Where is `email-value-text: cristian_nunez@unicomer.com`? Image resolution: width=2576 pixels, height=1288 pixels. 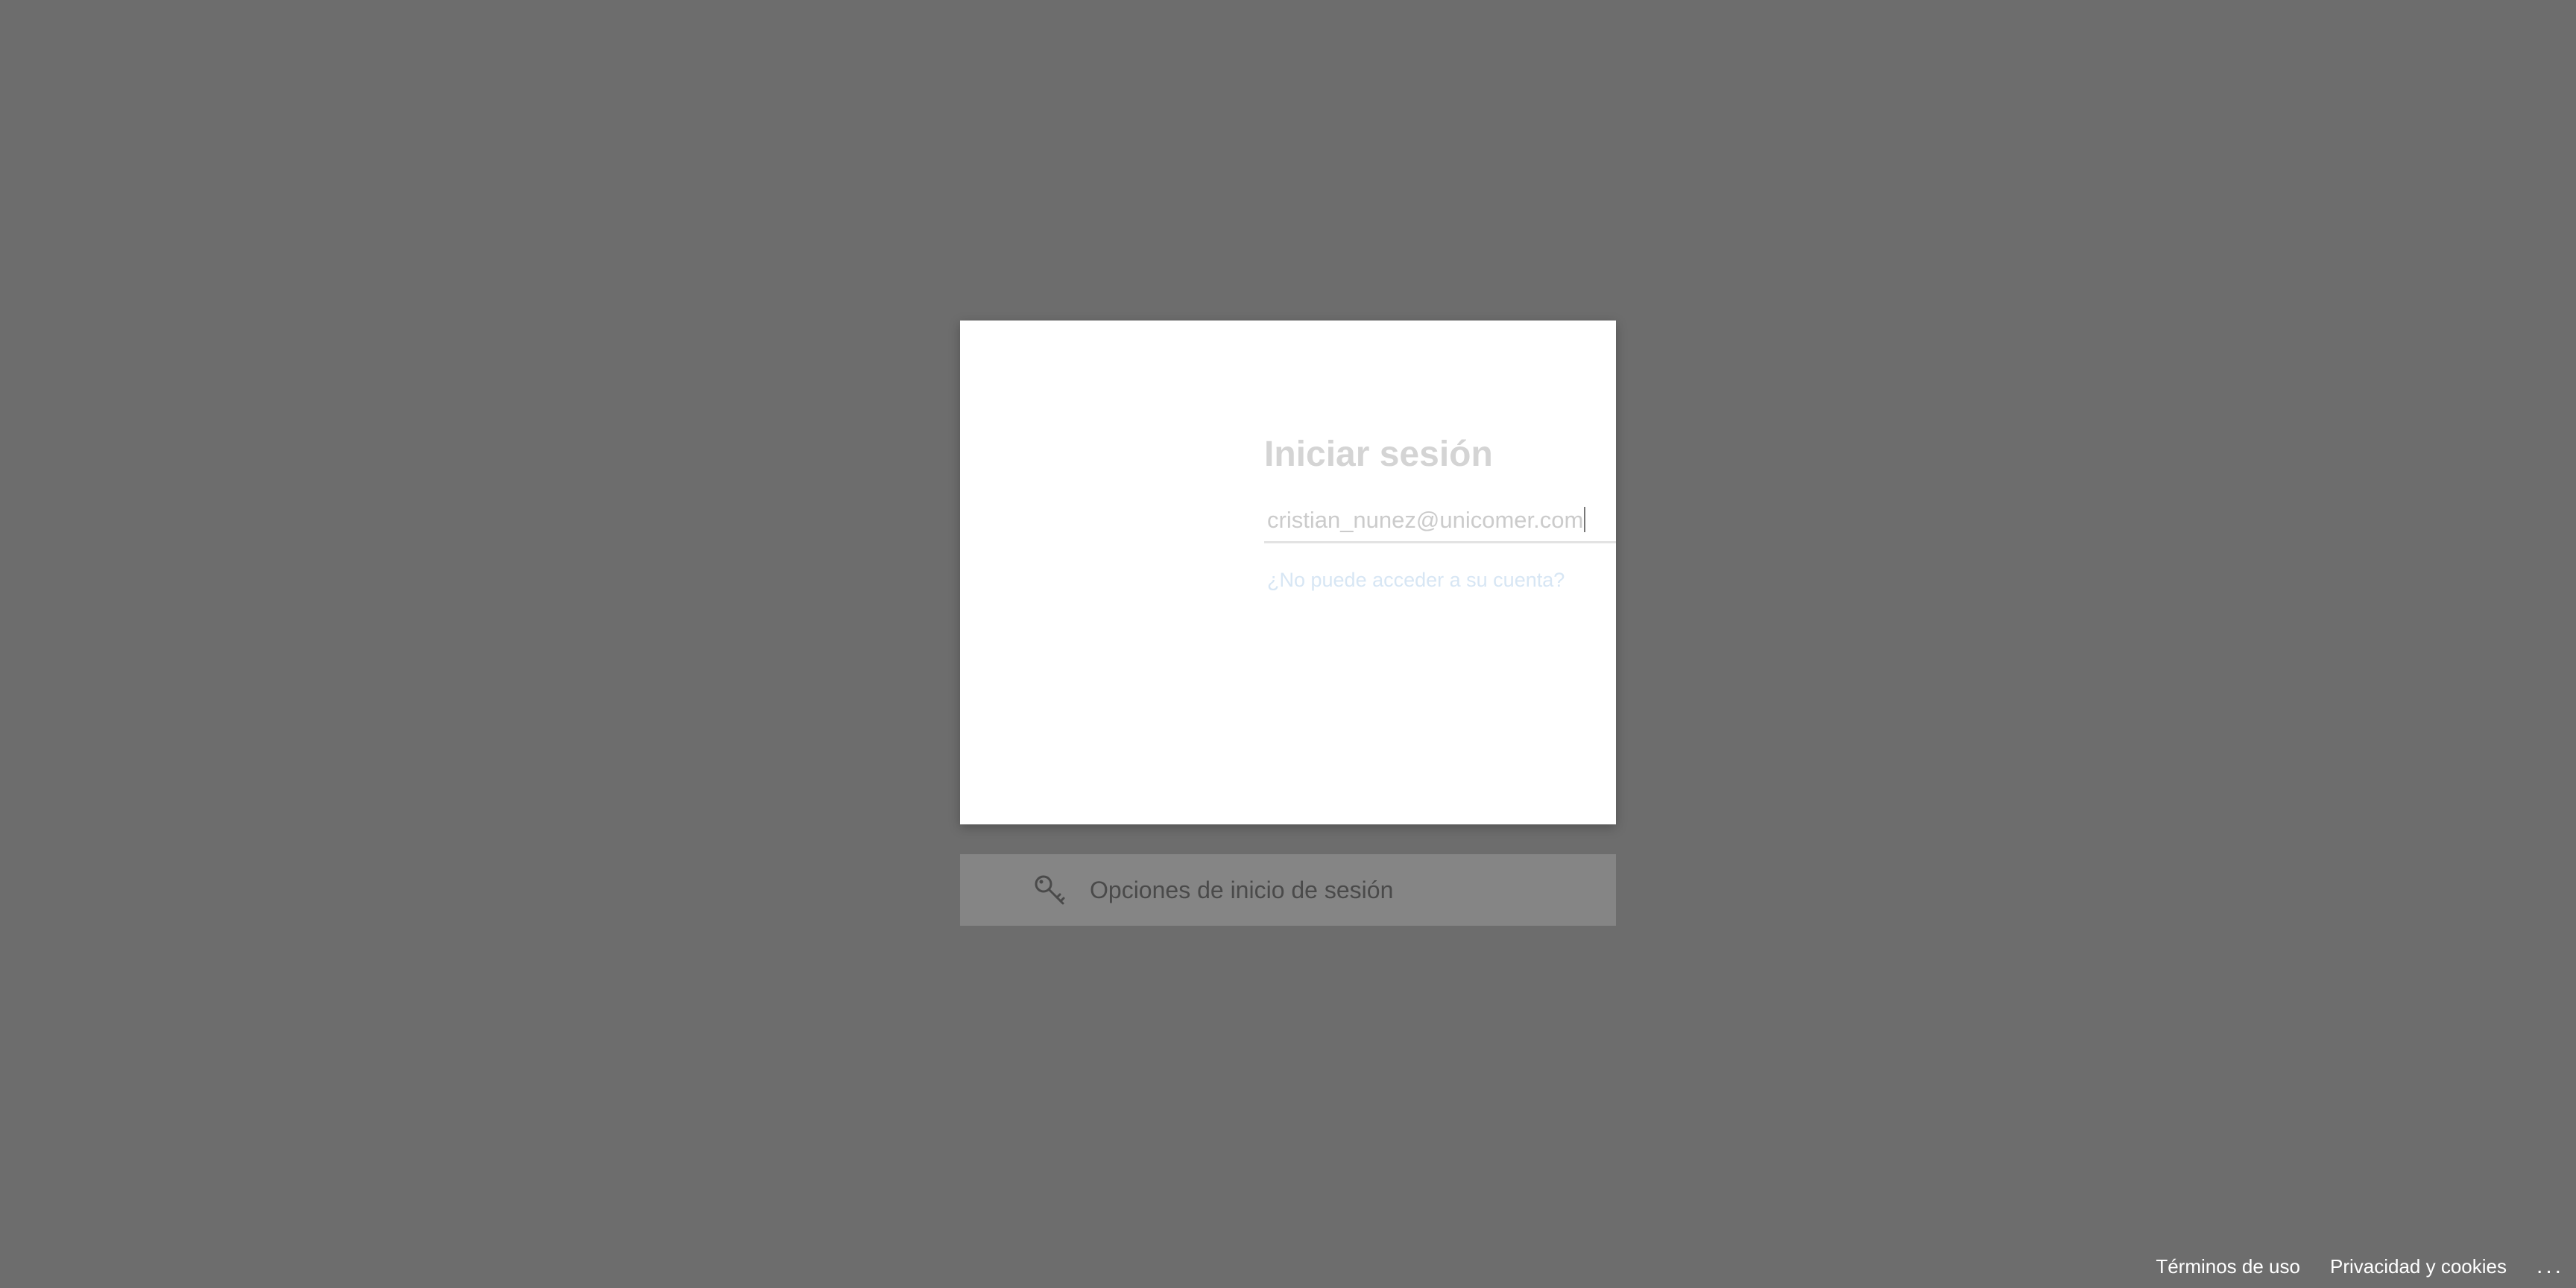 email-value-text: cristian_nunez@unicomer.com is located at coordinates (1425, 520).